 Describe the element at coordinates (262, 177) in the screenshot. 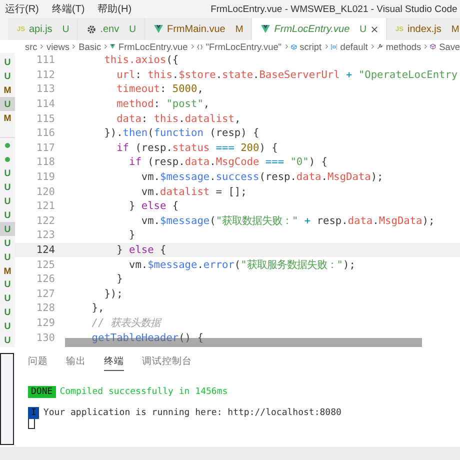

I see `code-line: vm.$message.success(resp.data.MsgData);` at that location.